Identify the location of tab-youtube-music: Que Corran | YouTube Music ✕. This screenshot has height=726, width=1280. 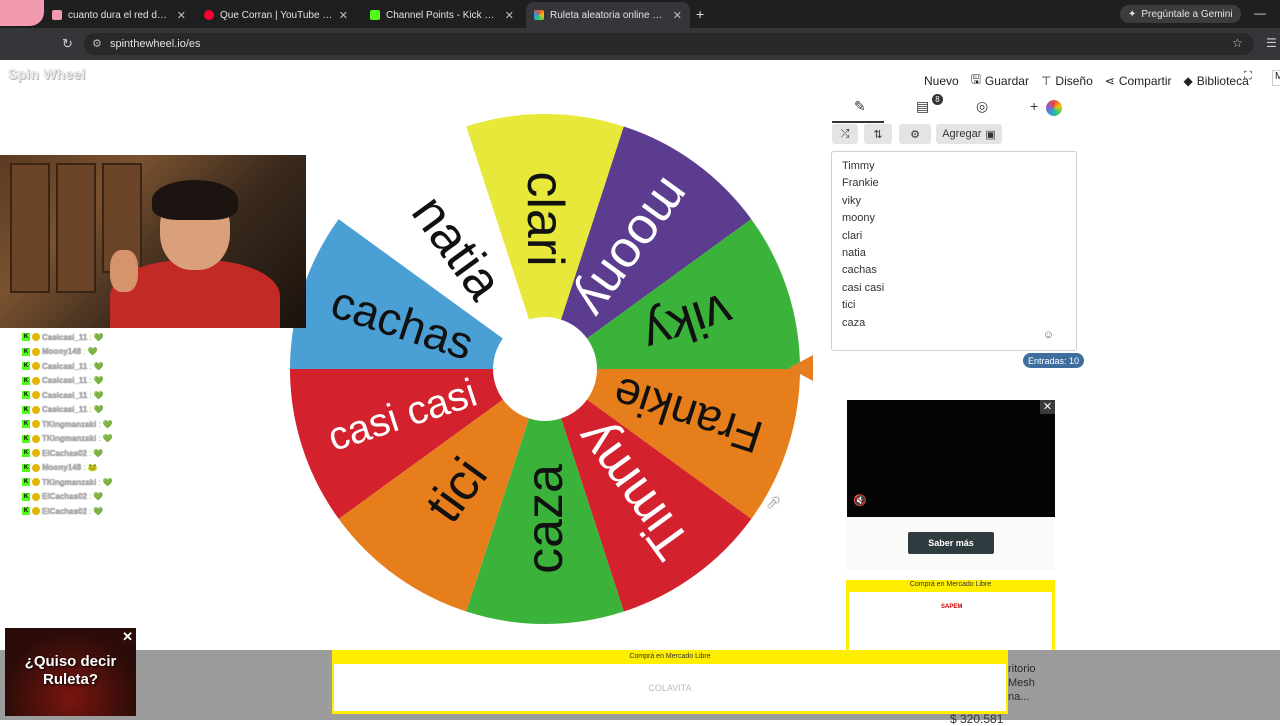
(276, 15).